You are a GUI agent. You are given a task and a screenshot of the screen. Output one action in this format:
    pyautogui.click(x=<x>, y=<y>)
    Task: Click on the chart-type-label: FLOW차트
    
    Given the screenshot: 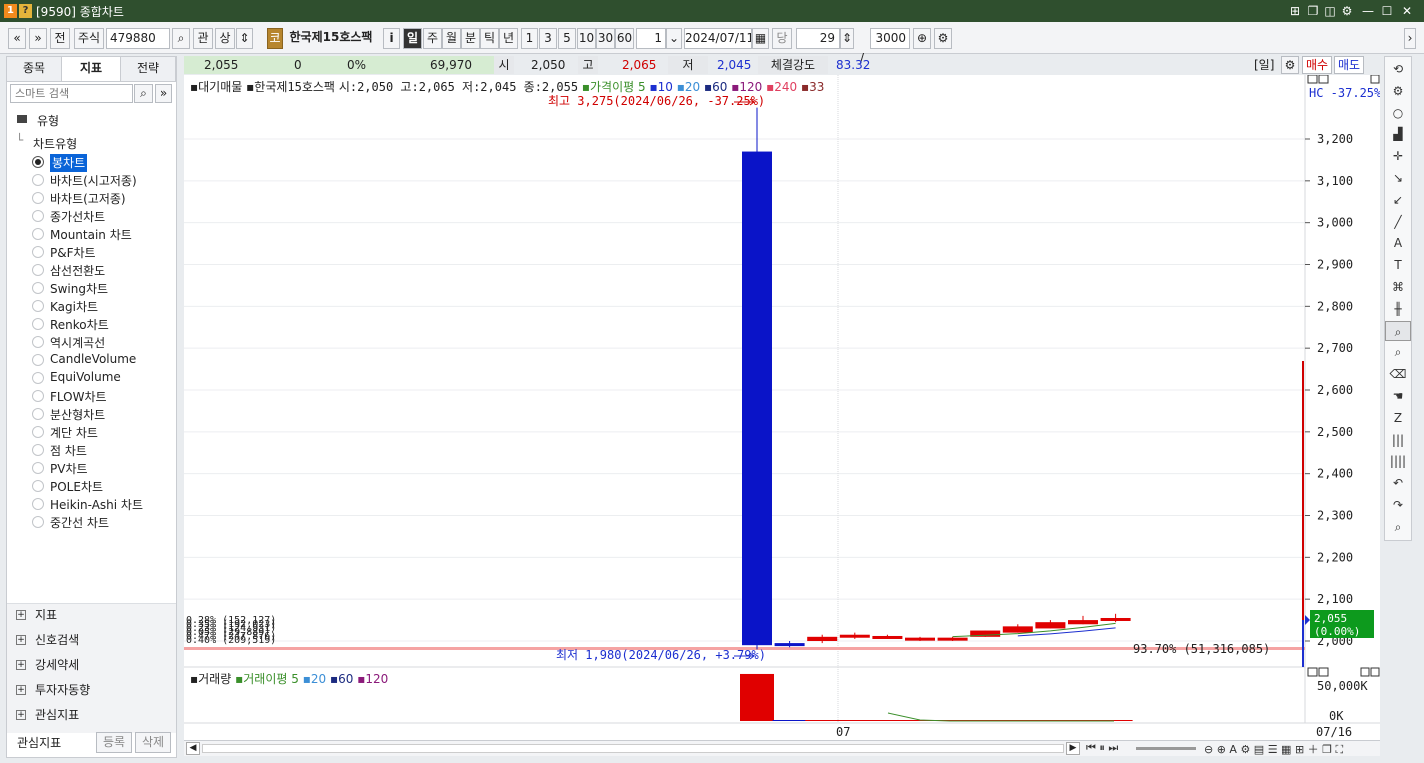 What is the action you would take?
    pyautogui.click(x=78, y=397)
    